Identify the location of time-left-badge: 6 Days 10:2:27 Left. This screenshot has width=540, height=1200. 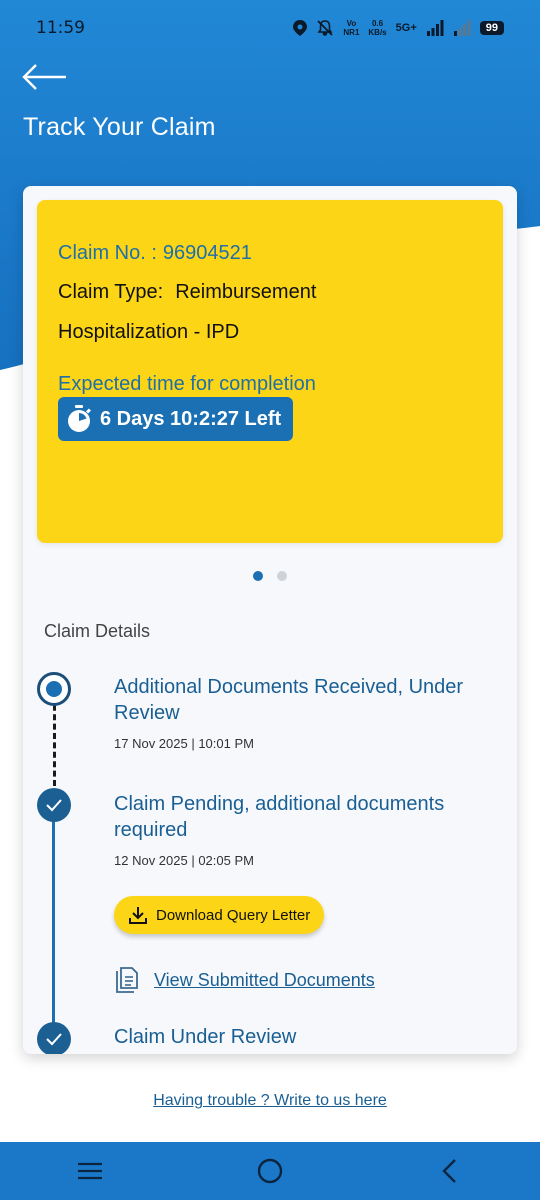
(176, 419).